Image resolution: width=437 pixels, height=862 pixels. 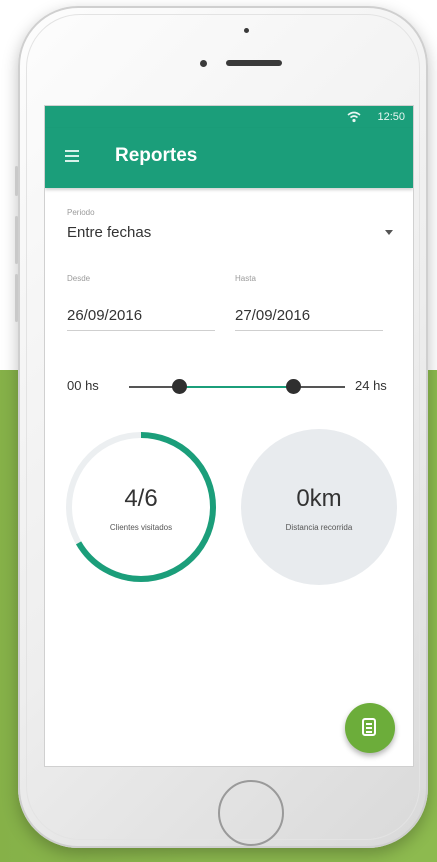 What do you see at coordinates (156, 155) in the screenshot?
I see `page-title: Reportes` at bounding box center [156, 155].